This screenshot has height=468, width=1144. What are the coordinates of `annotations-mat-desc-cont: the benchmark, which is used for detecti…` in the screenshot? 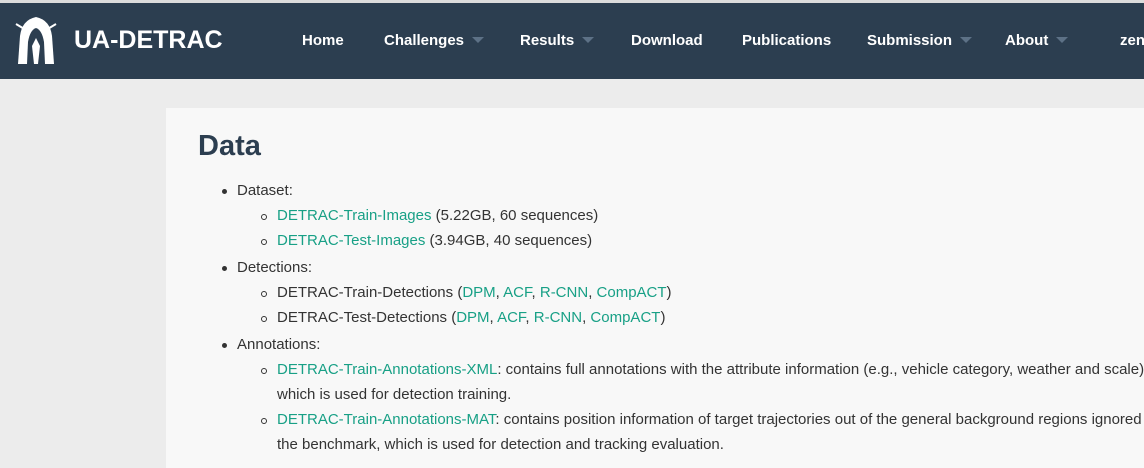 It's located at (500, 444).